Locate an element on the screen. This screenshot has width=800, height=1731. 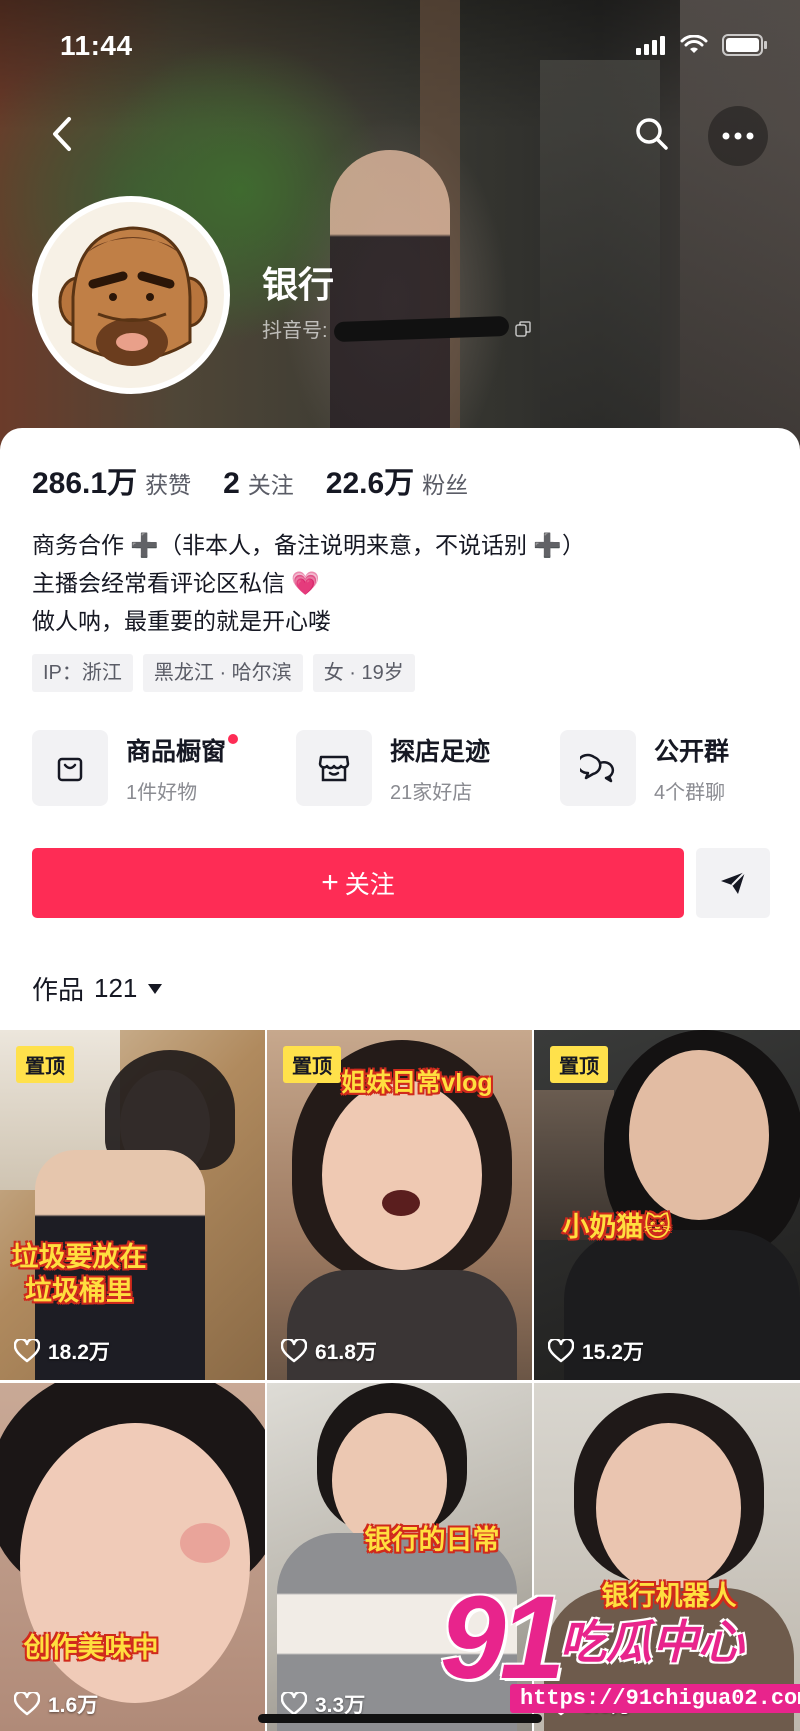
likes-count: 286.1万 is located at coordinates (84, 480).